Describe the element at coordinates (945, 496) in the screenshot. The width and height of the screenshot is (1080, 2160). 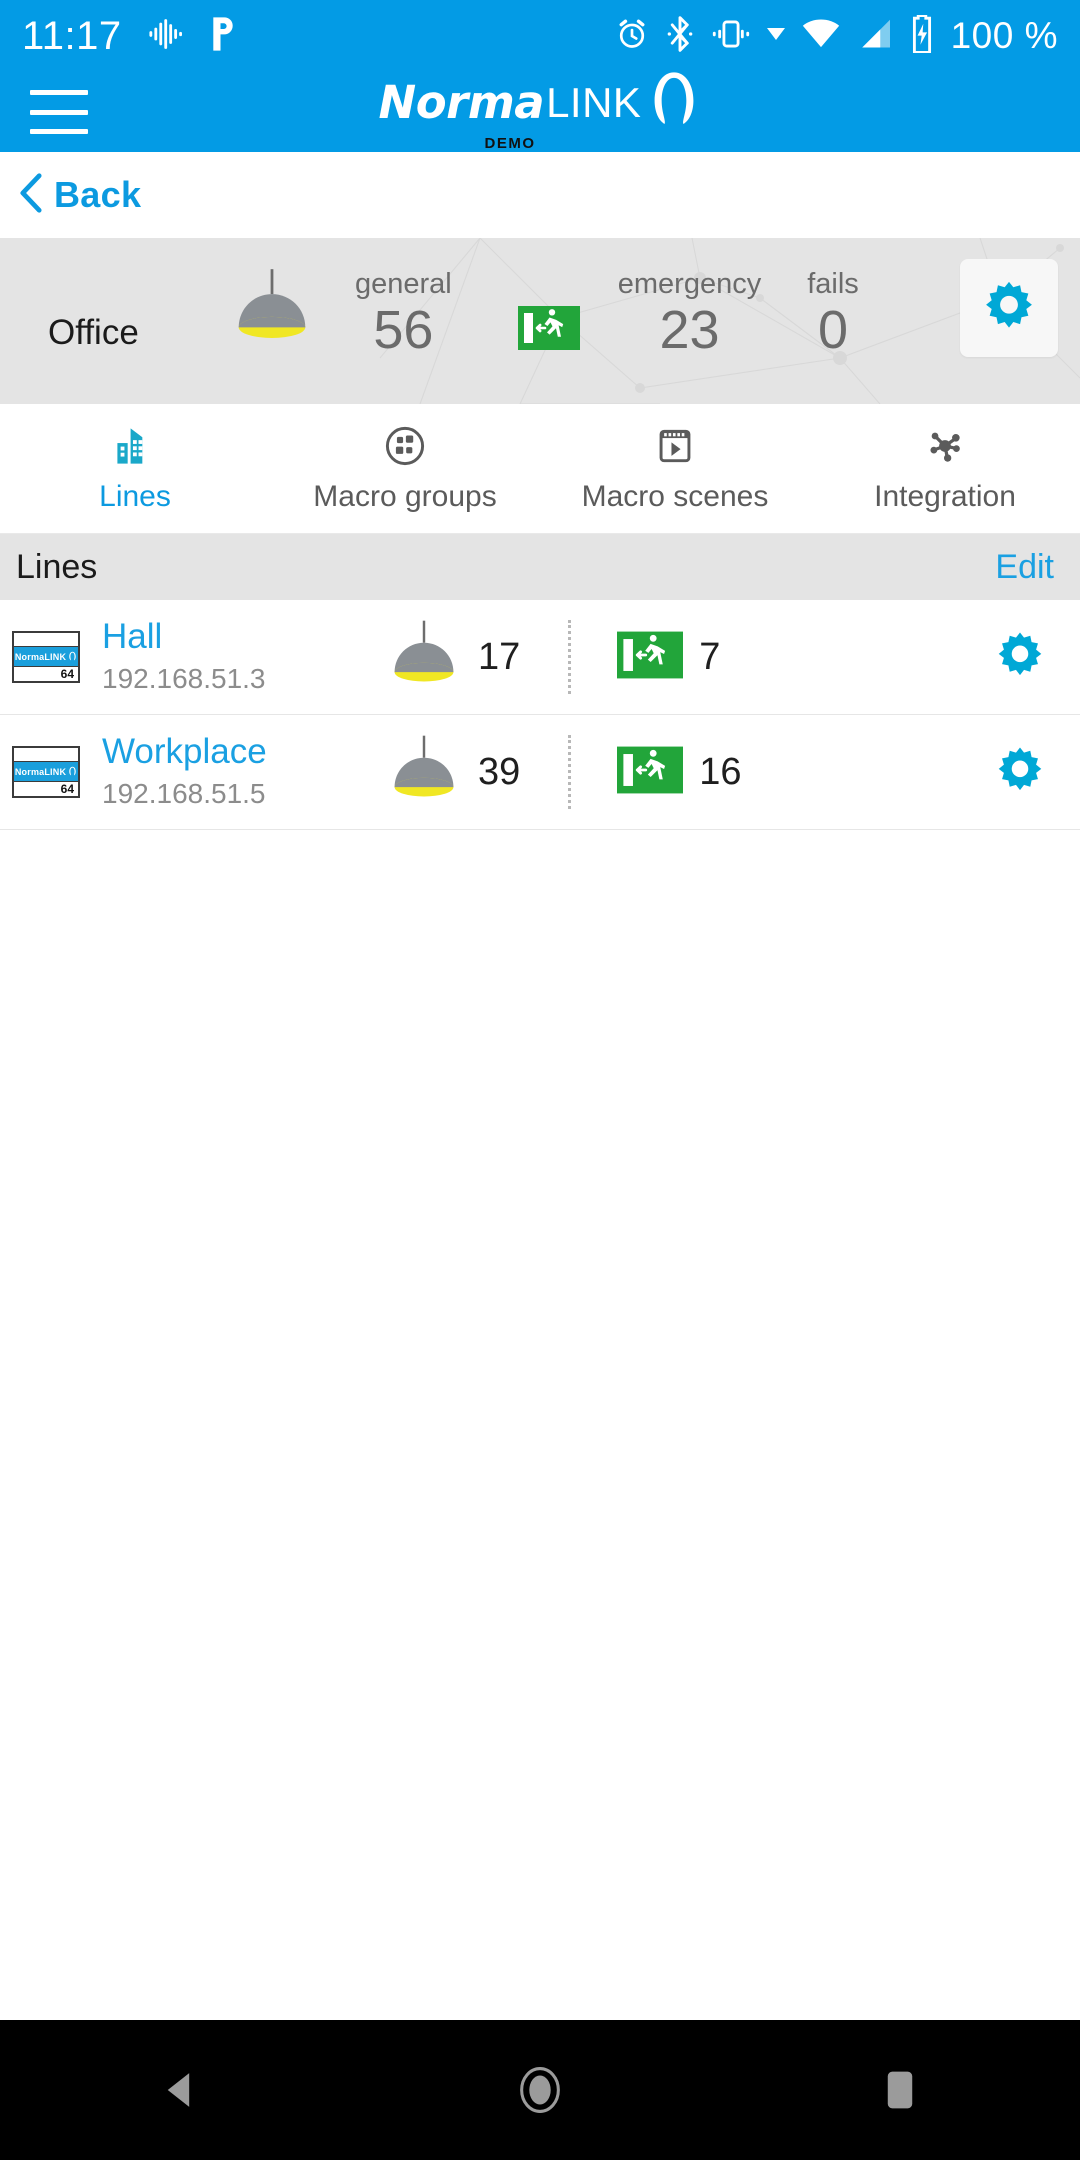
I see `tab-integration-label: Integration` at that location.